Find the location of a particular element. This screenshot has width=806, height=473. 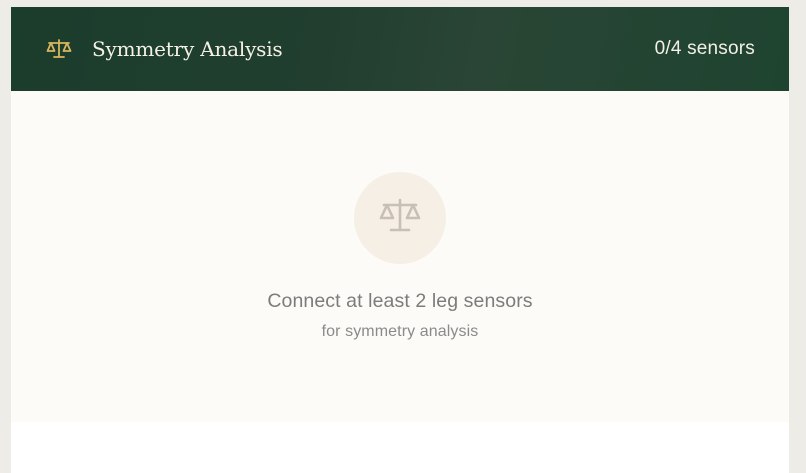

header-left: Symmetry Analysis is located at coordinates (164, 49).